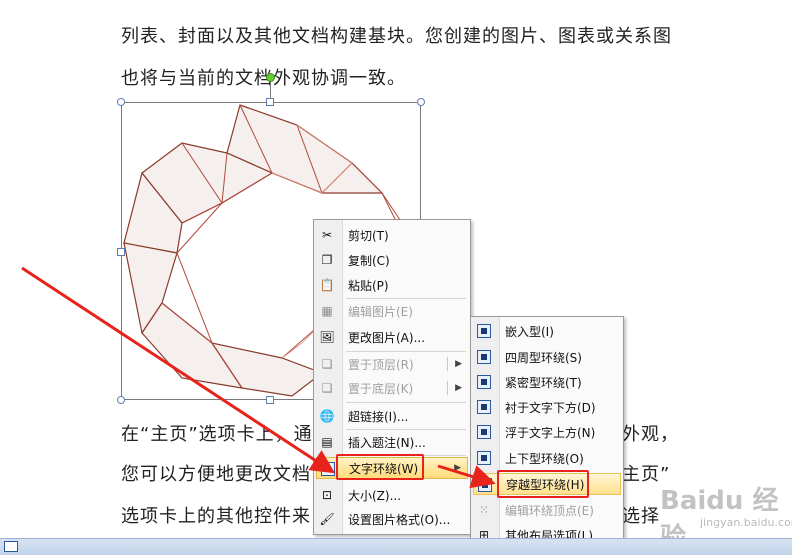 The image size is (792, 555). Describe the element at coordinates (327, 311) in the screenshot. I see `edit-picture-icon: ▦` at that location.